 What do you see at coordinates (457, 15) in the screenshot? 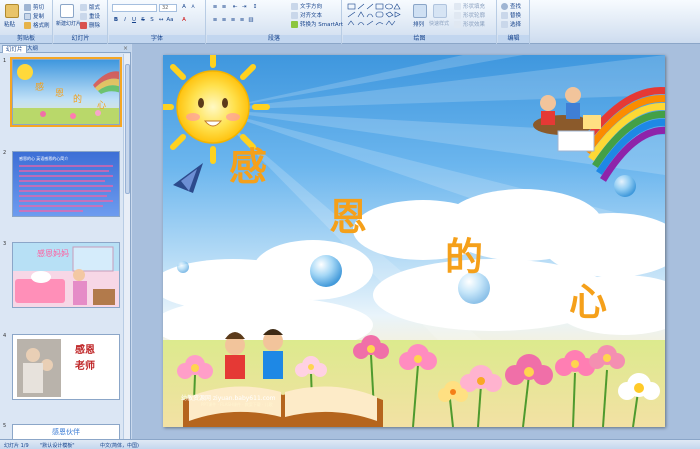
I see `shape-outline-icon` at bounding box center [457, 15].